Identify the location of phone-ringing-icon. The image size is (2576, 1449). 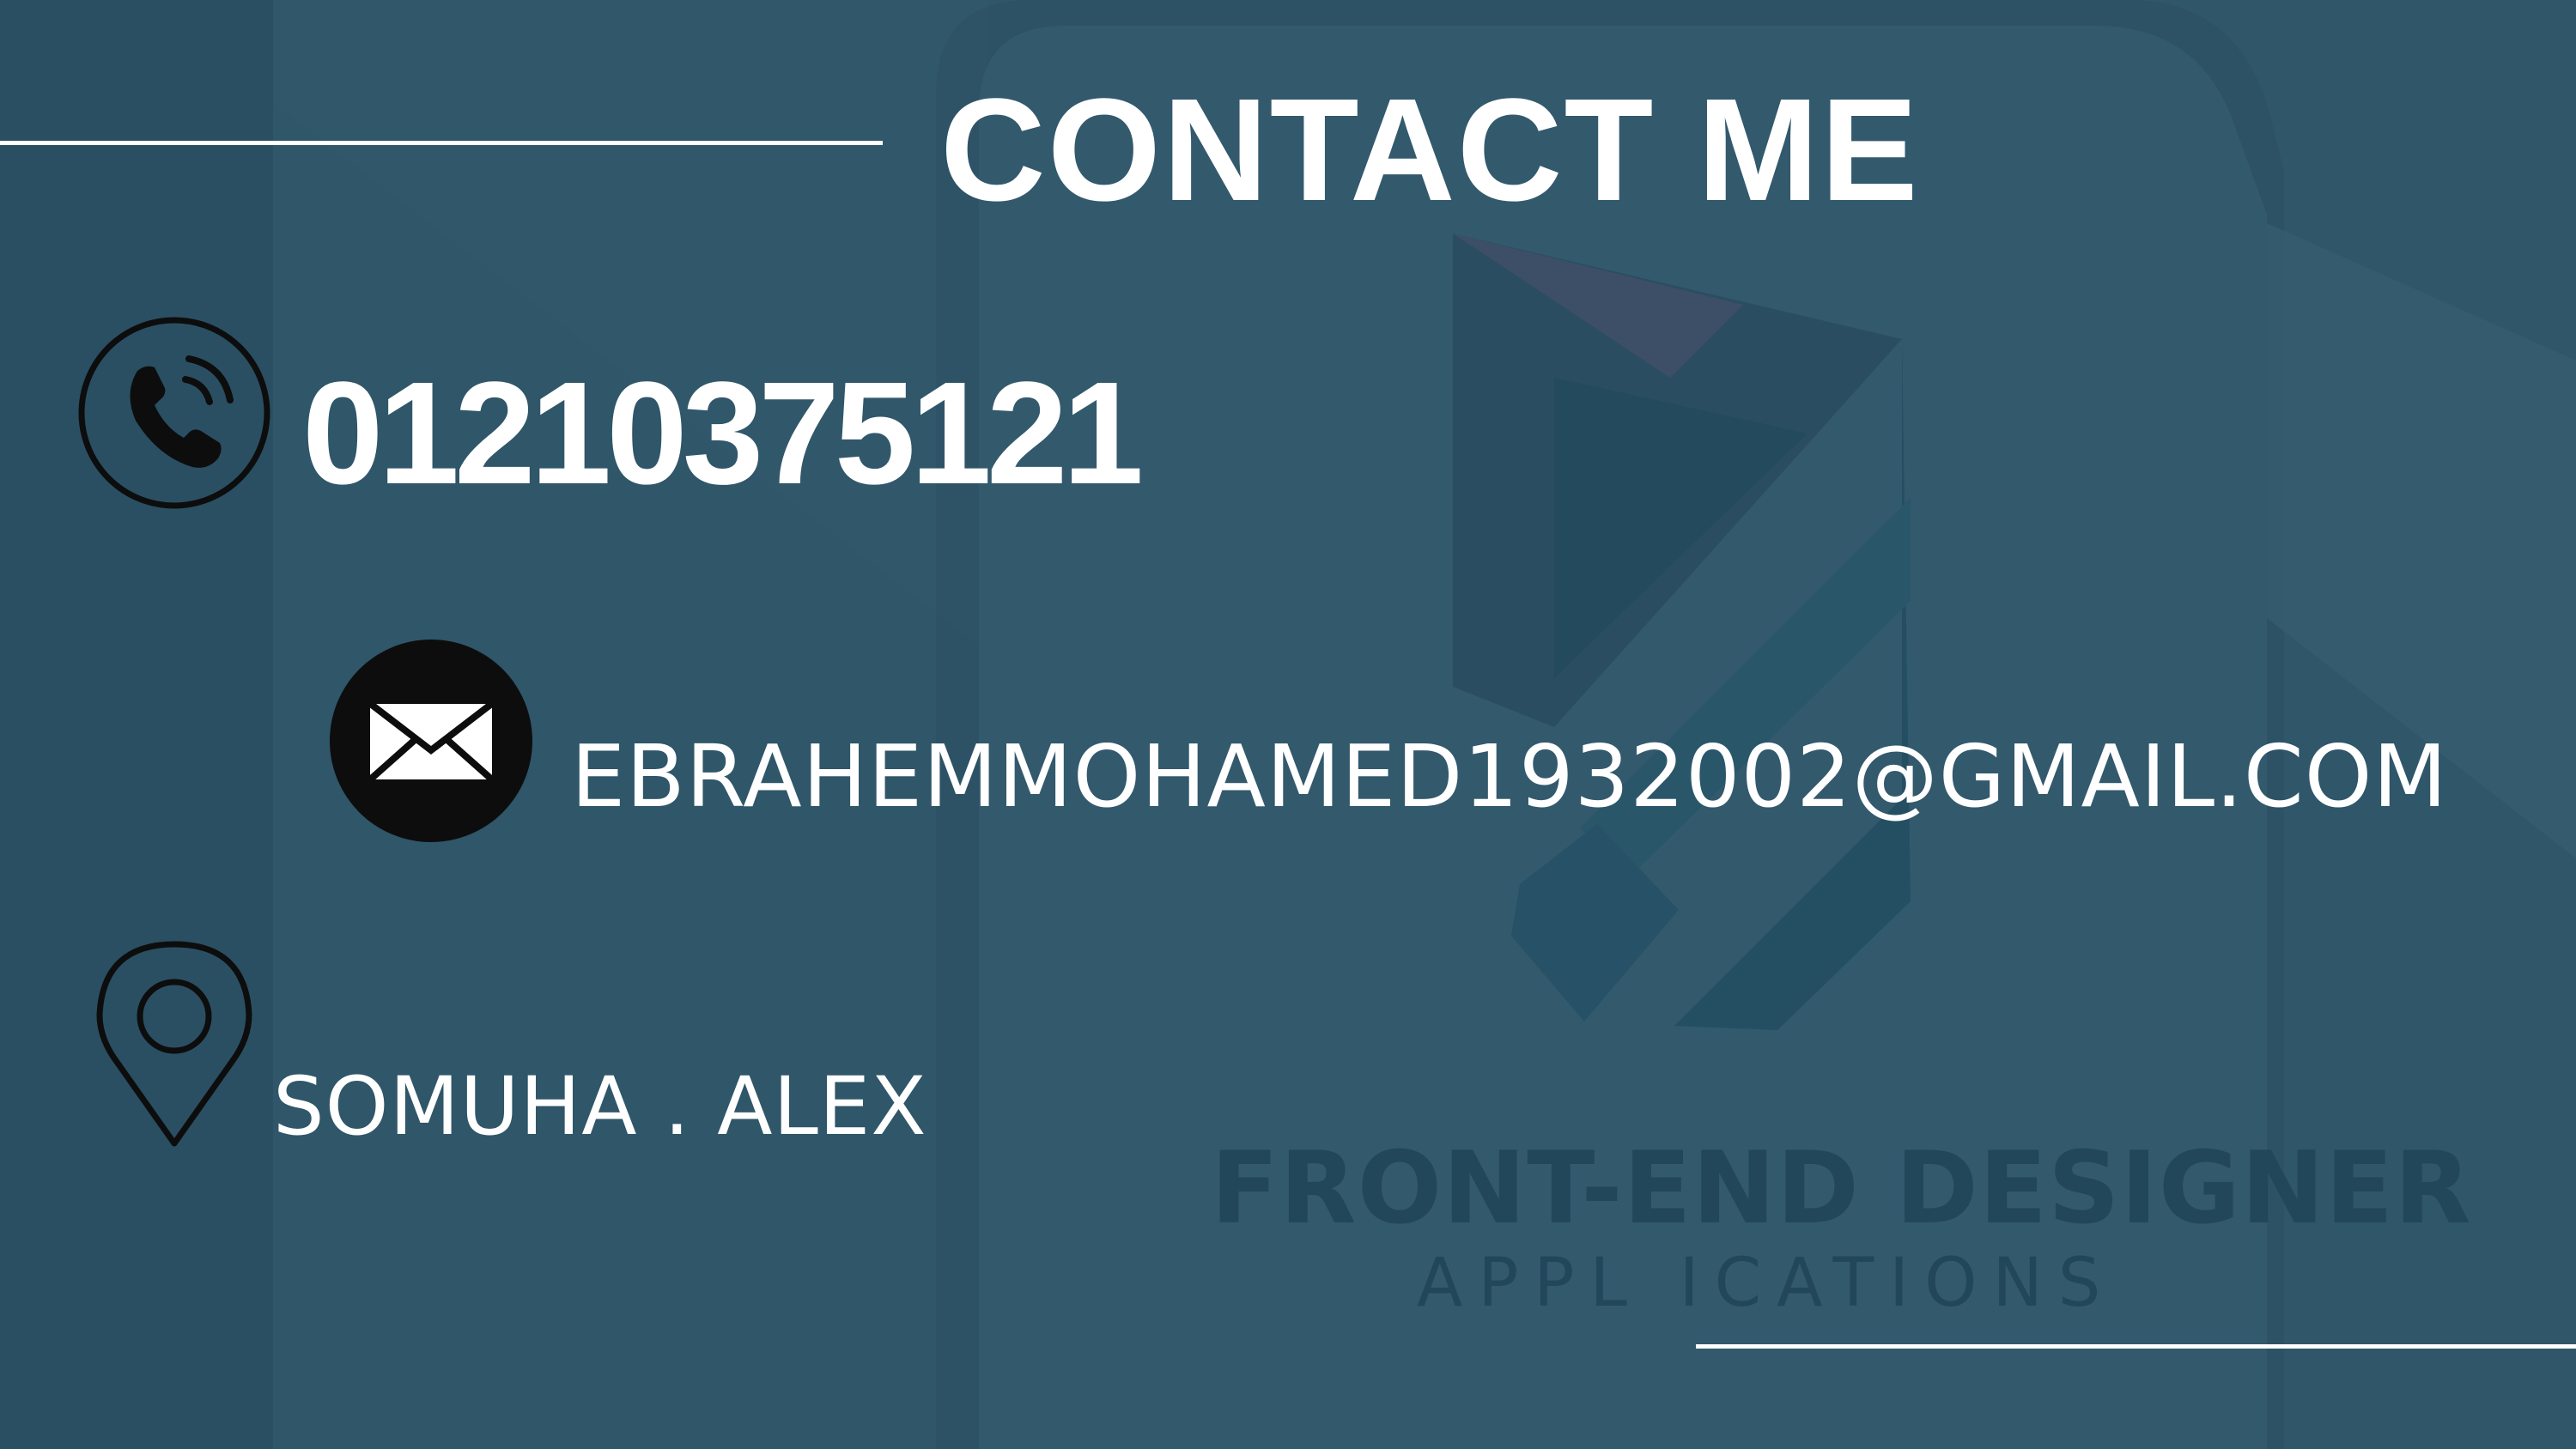
(174, 413).